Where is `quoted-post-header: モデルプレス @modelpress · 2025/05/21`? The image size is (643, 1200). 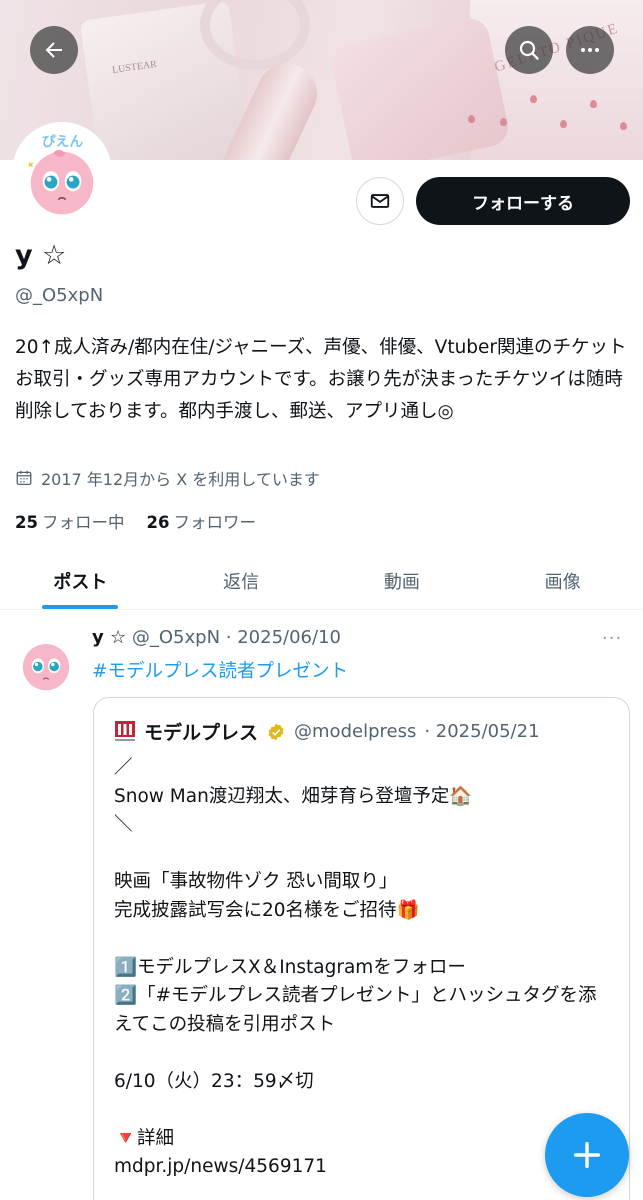 quoted-post-header: モデルプレス @modelpress · 2025/05/21 is located at coordinates (327, 731).